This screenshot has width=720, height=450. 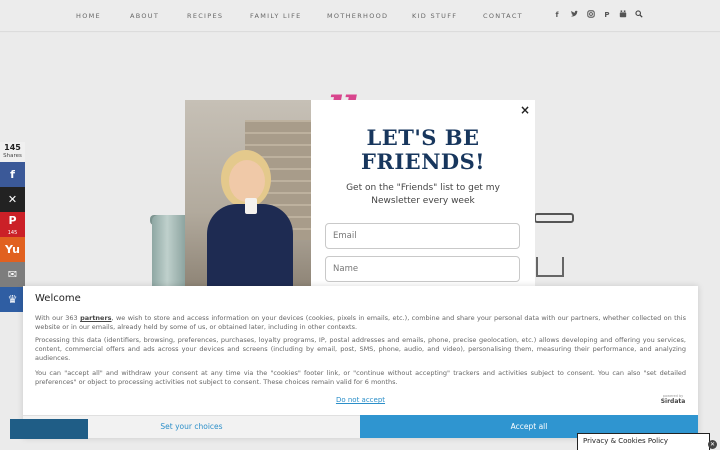 What do you see at coordinates (88, 16) in the screenshot?
I see `nav-home: HOME` at bounding box center [88, 16].